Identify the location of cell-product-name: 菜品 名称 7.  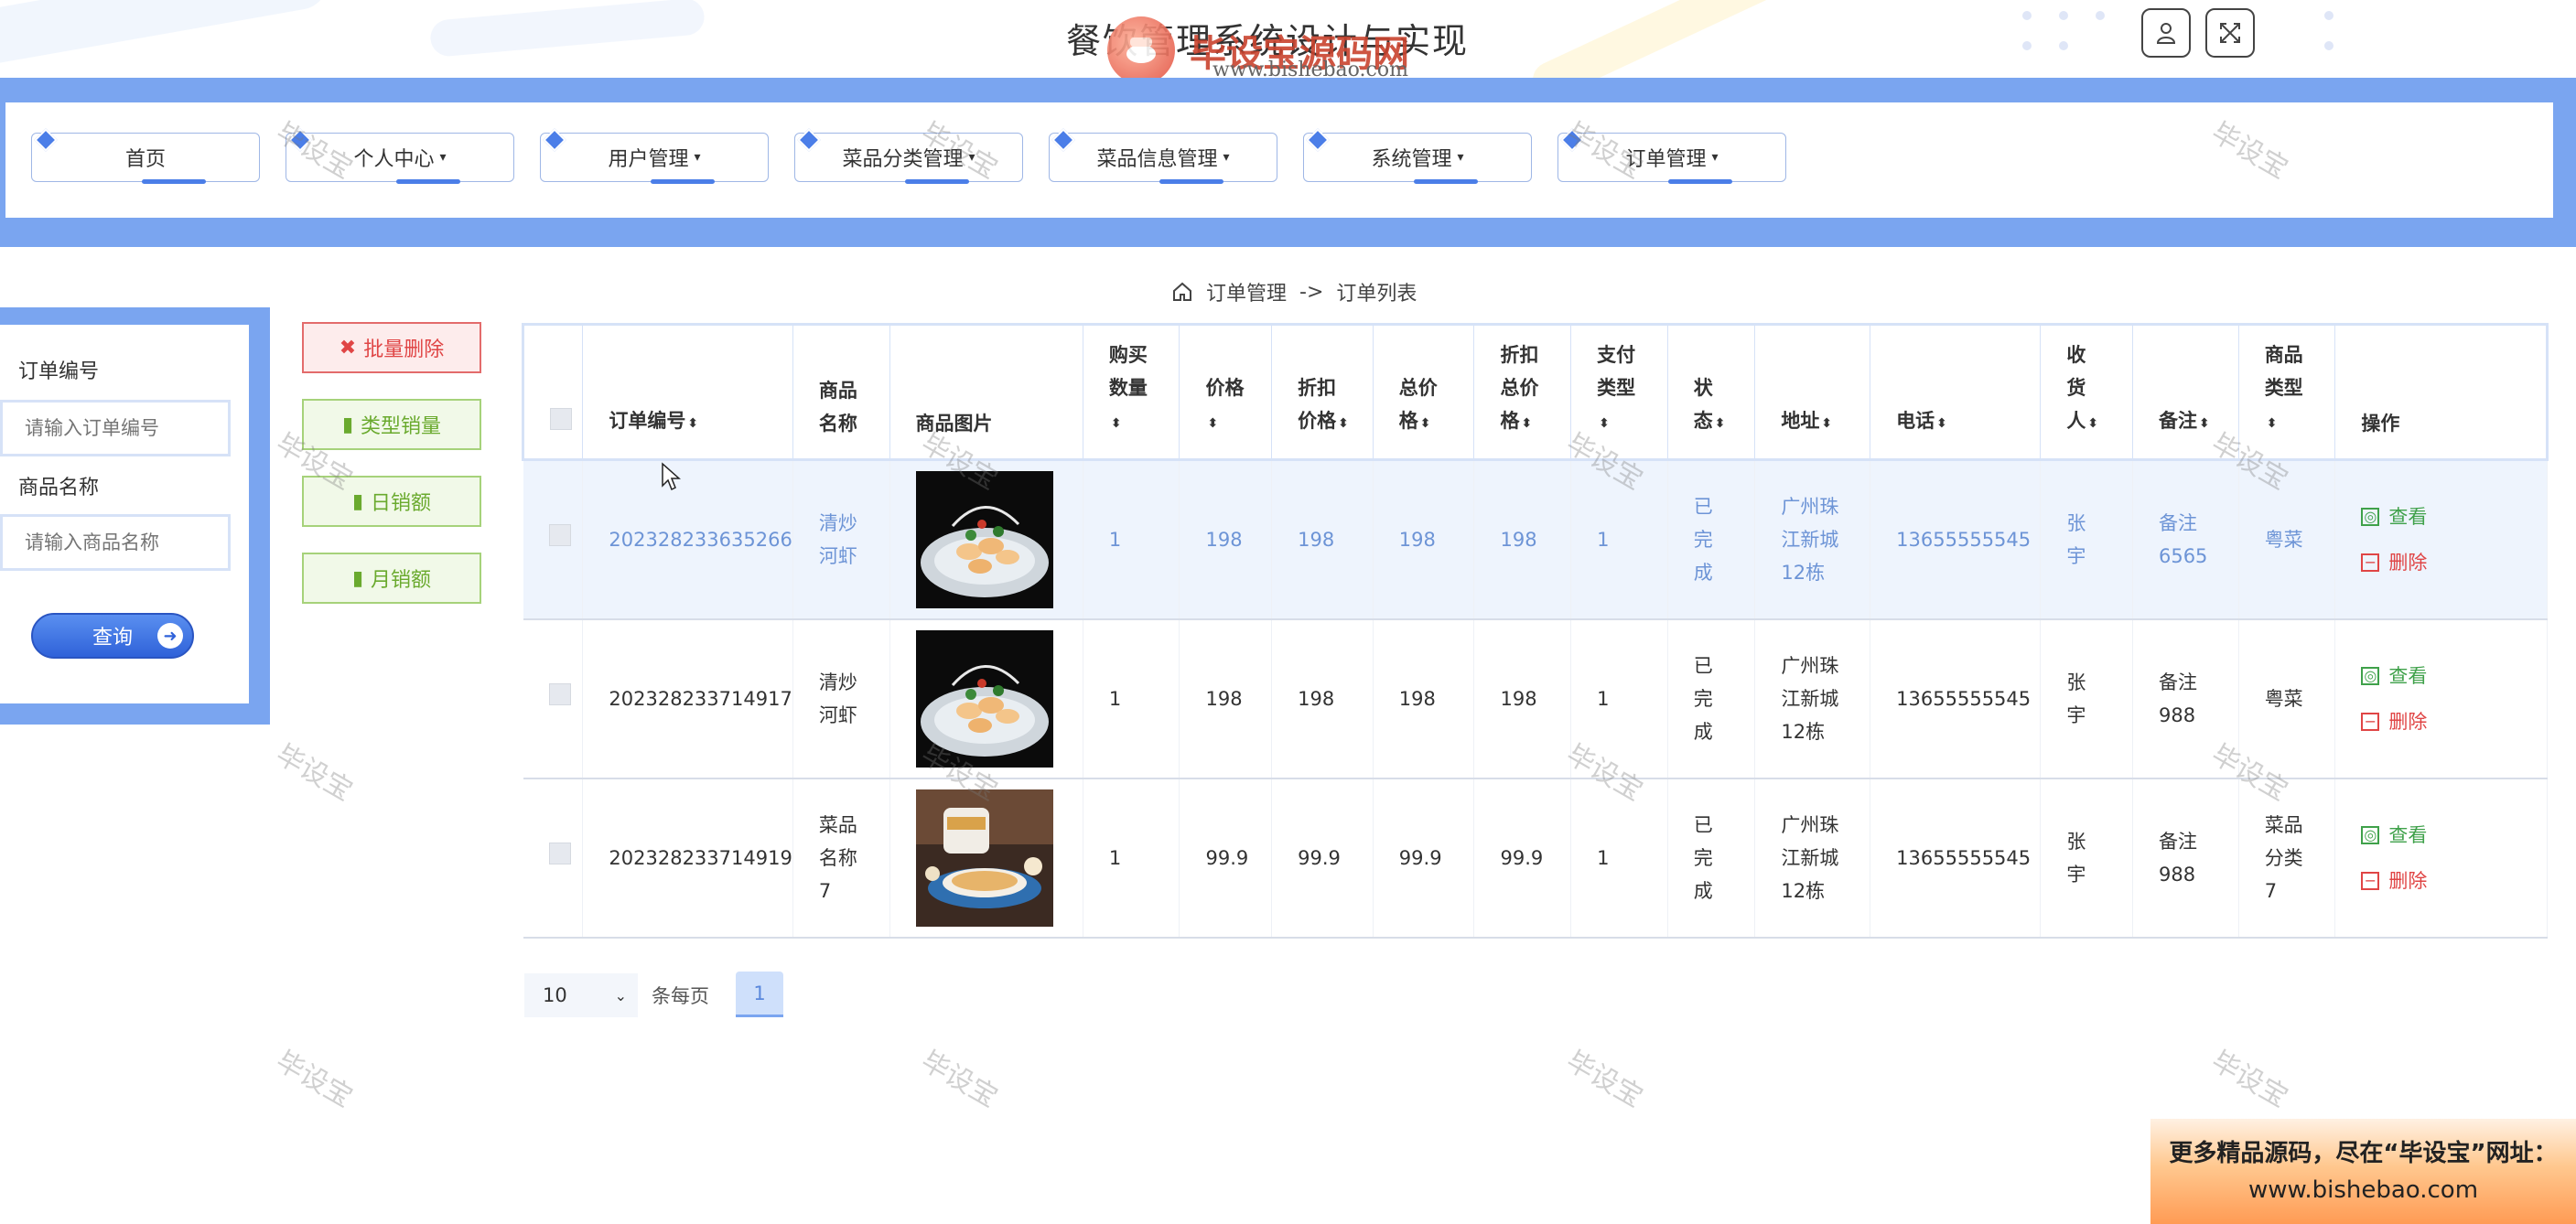
(841, 858).